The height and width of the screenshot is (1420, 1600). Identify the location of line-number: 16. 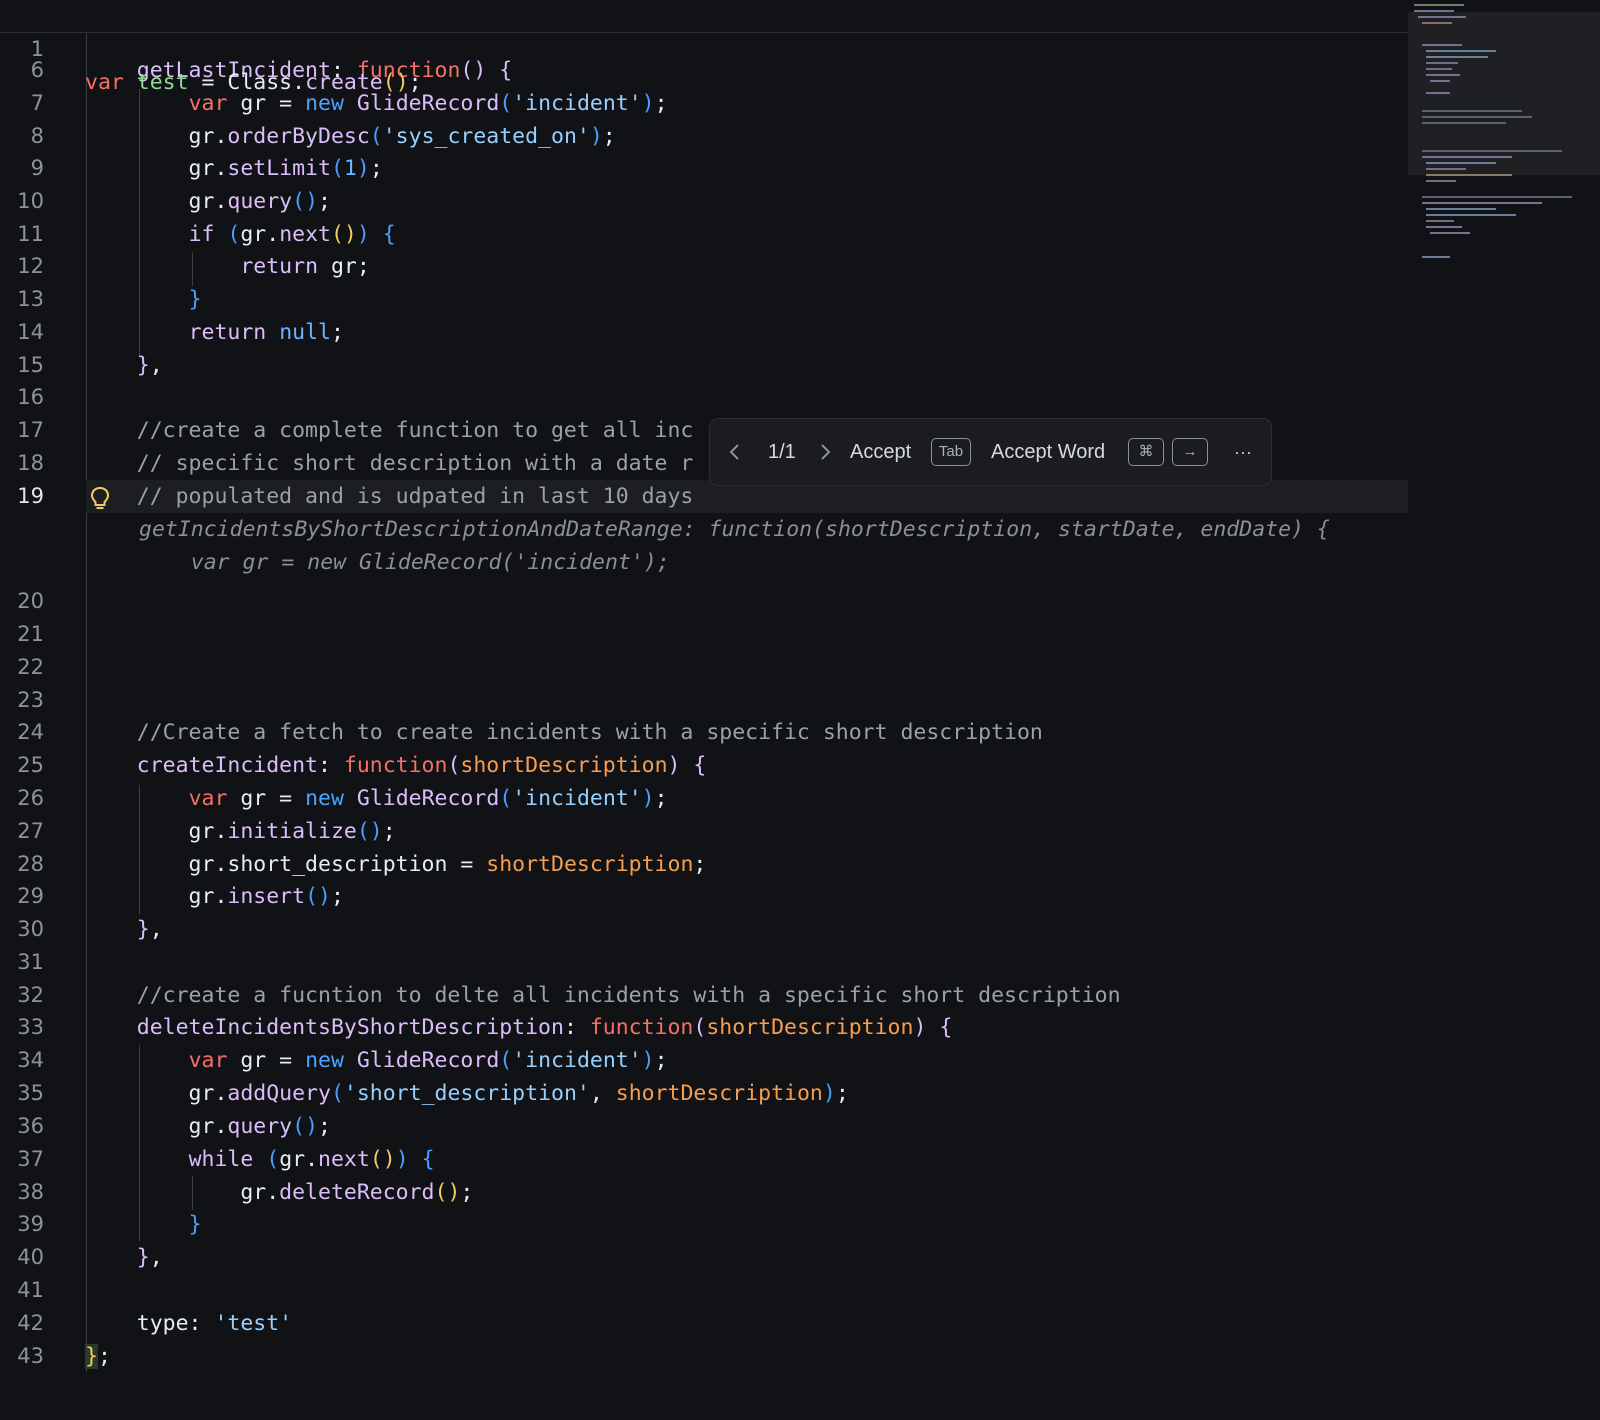
(30, 397).